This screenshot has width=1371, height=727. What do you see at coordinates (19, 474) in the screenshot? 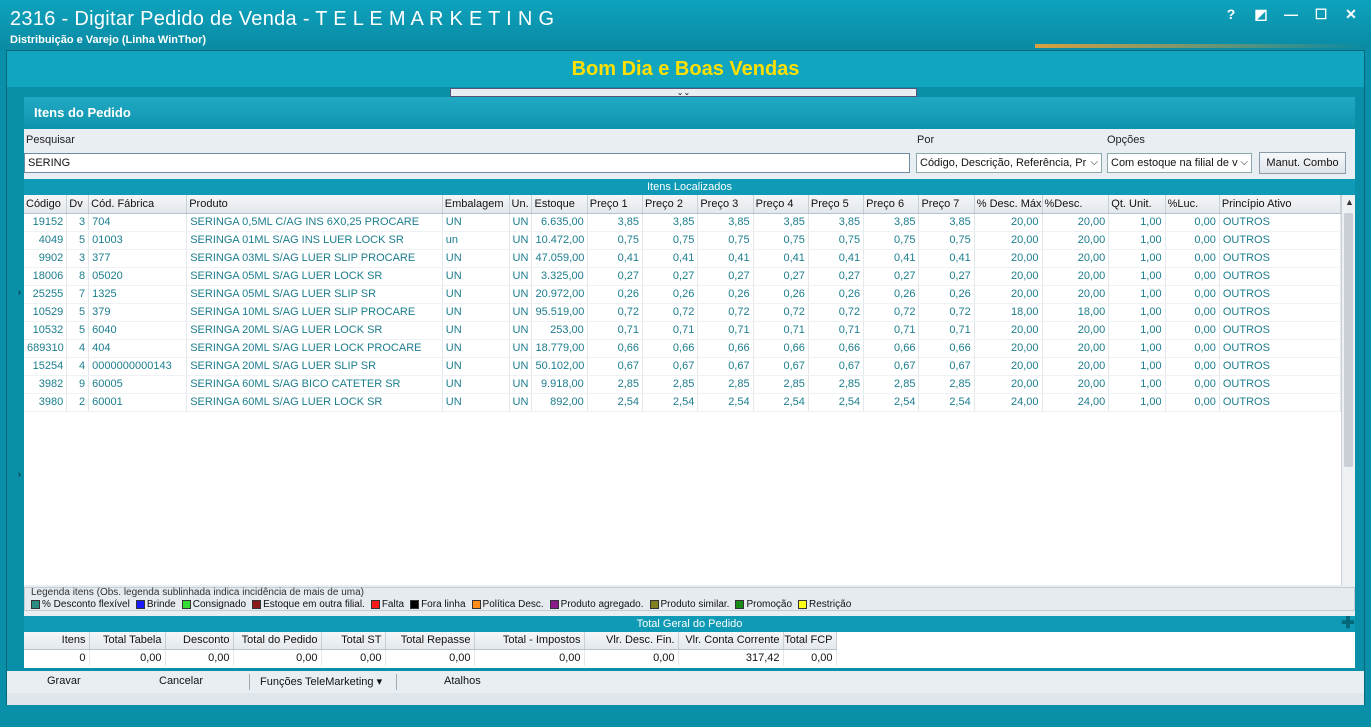
I see `expand-left-bottom-icon: ›` at bounding box center [19, 474].